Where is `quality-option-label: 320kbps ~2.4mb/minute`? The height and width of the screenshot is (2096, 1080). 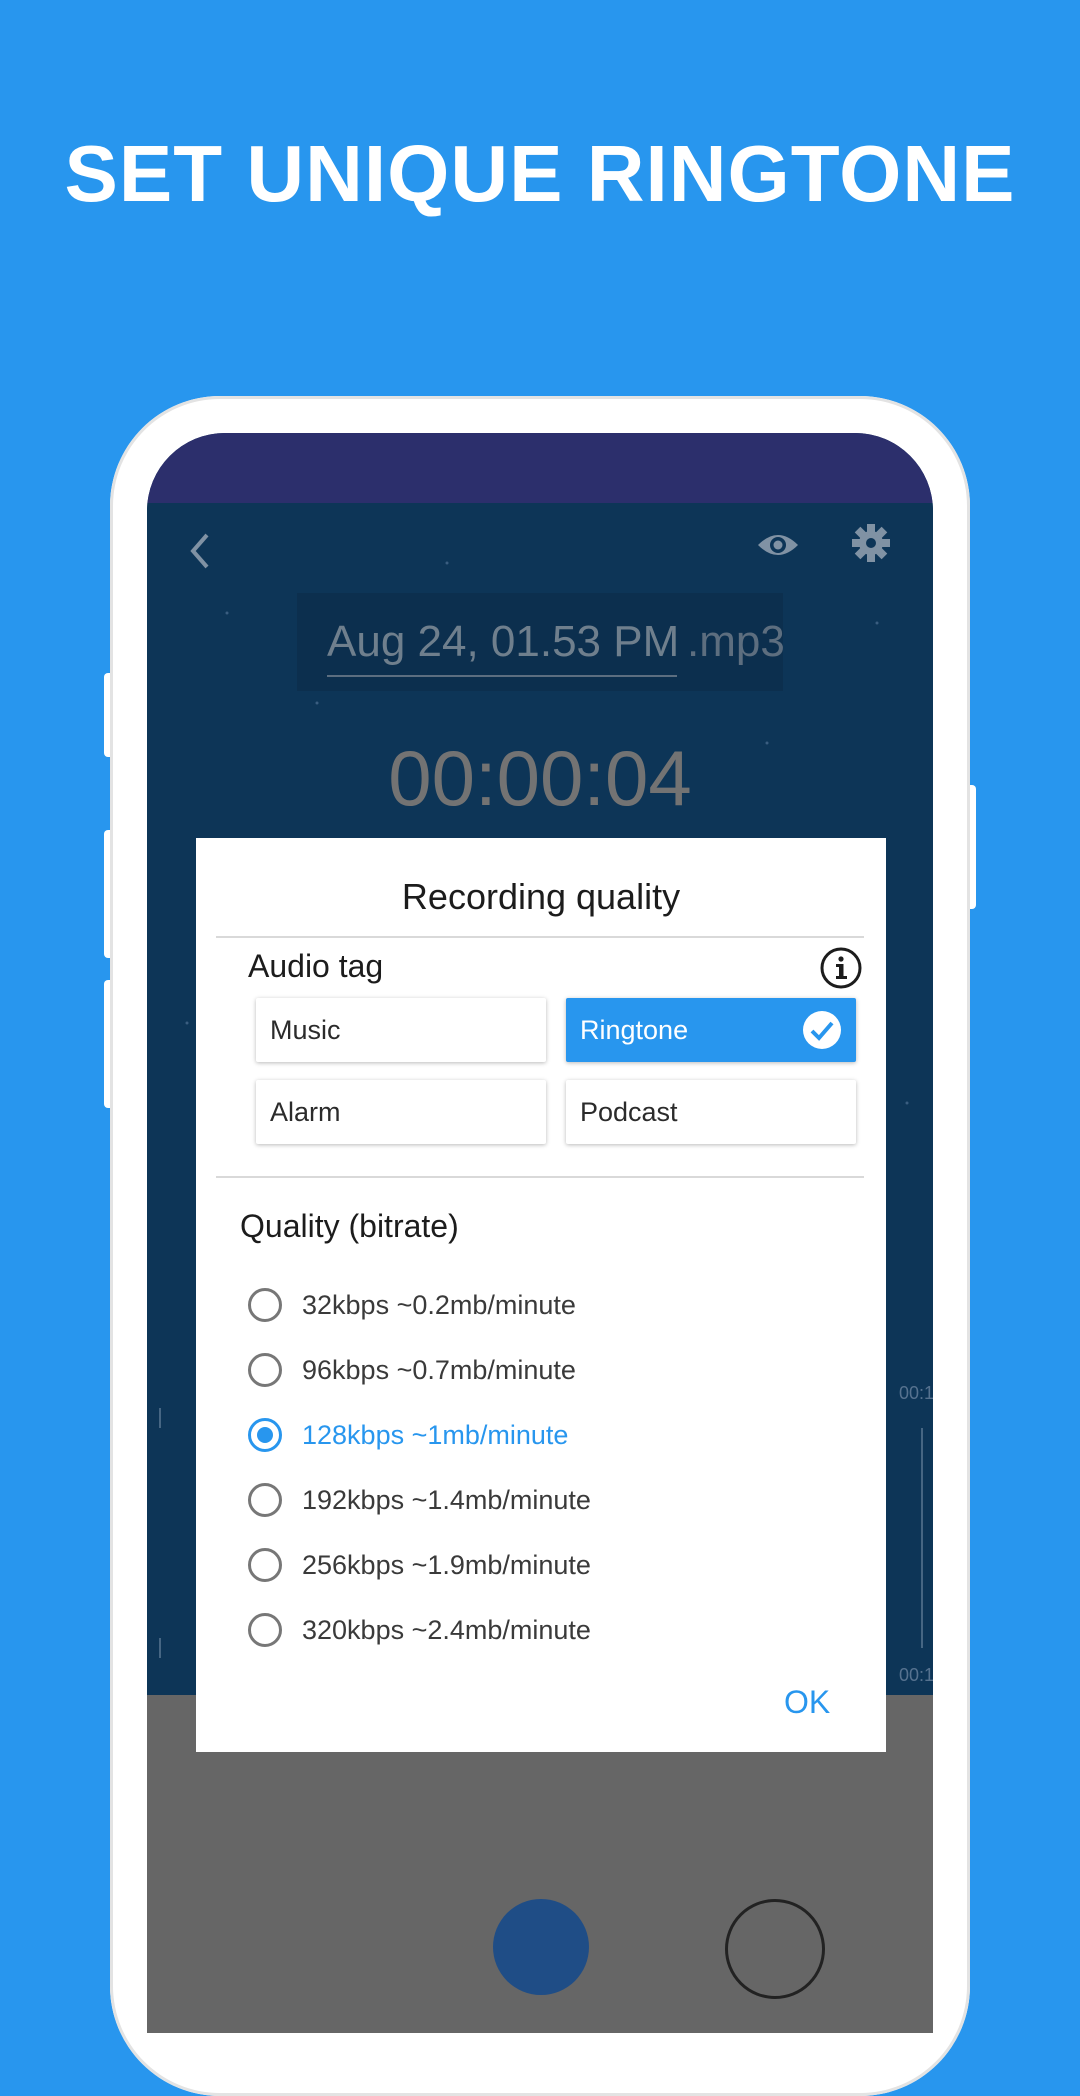
quality-option-label: 320kbps ~2.4mb/minute is located at coordinates (446, 1630).